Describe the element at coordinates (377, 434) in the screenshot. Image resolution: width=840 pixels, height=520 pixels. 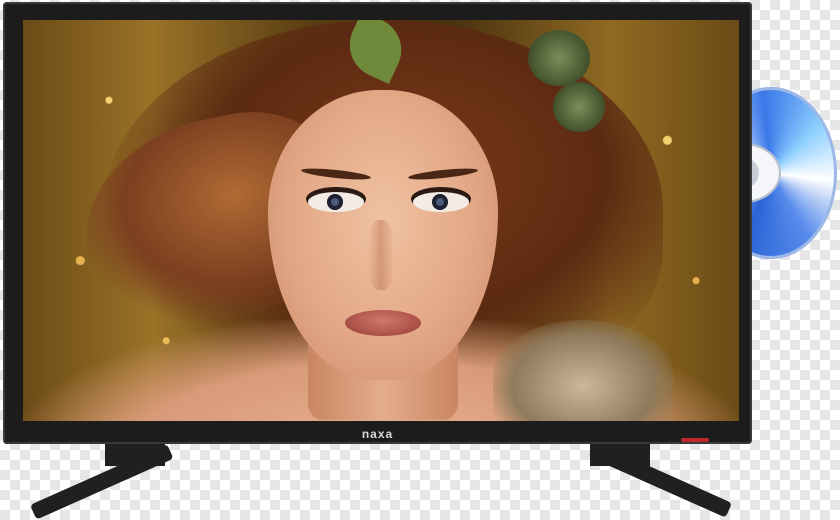
I see `brand-logo: naxa` at that location.